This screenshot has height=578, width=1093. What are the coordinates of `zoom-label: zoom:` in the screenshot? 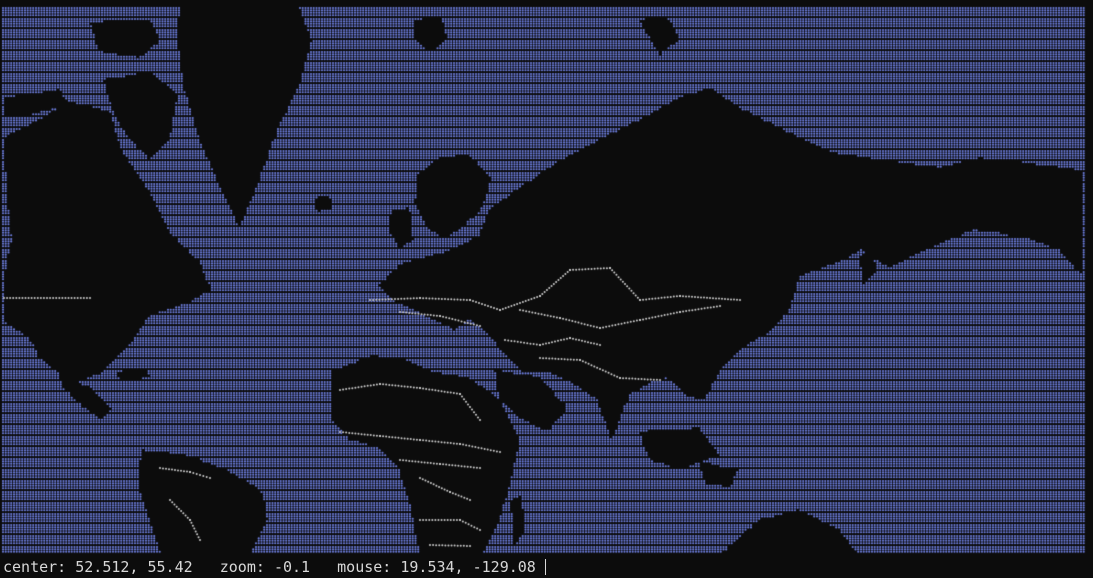 It's located at (242, 567).